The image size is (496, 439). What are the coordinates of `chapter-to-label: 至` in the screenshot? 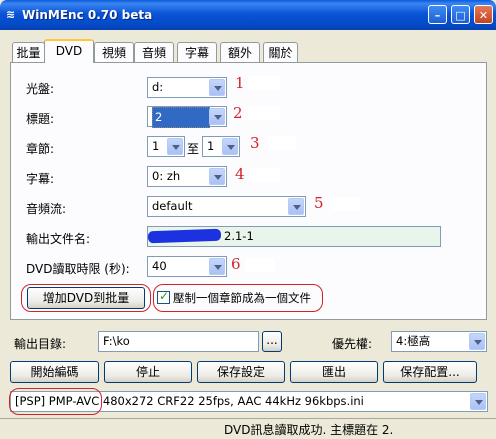 It's located at (193, 149).